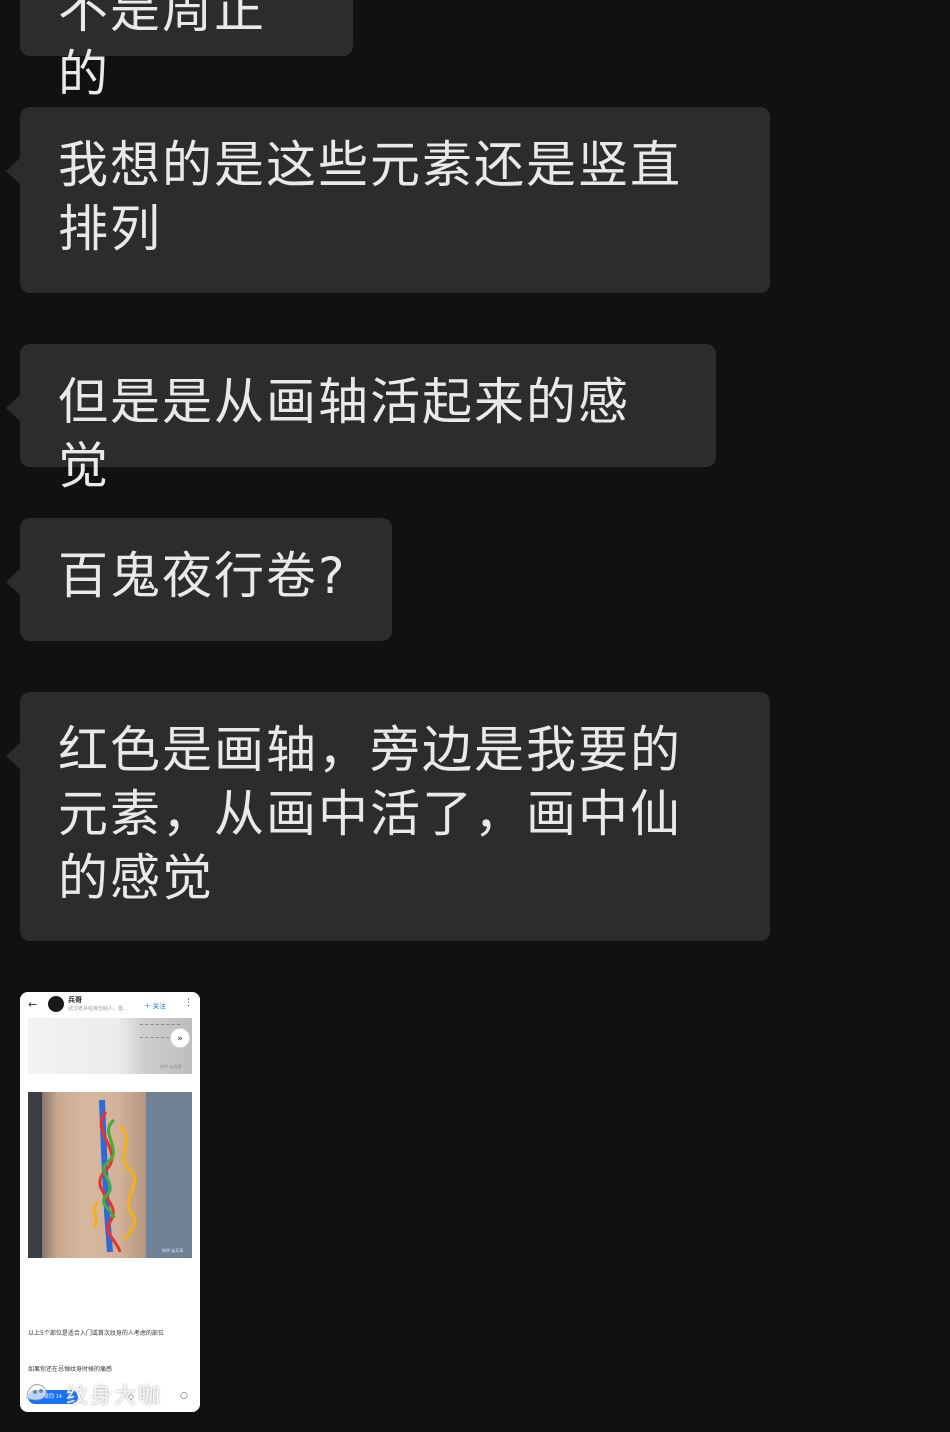 The height and width of the screenshot is (1432, 950). I want to click on article-paragraph: 以上5个部位是适合入门或首次纹身的人考虑的部位, so click(96, 1333).